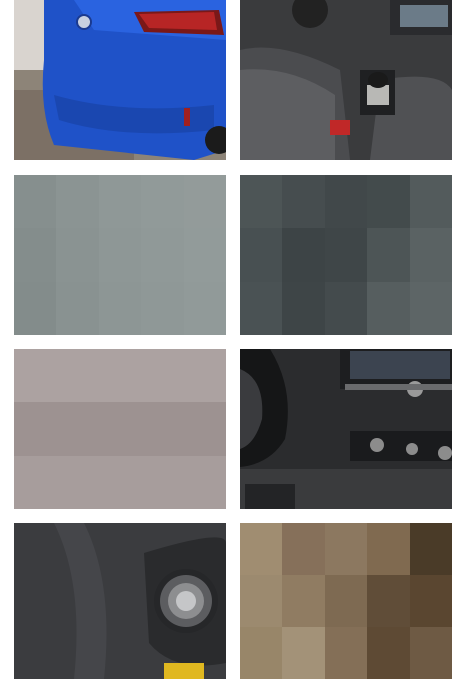 This screenshot has width=454, height=679. I want to click on blurred-dark-image, so click(346, 255).